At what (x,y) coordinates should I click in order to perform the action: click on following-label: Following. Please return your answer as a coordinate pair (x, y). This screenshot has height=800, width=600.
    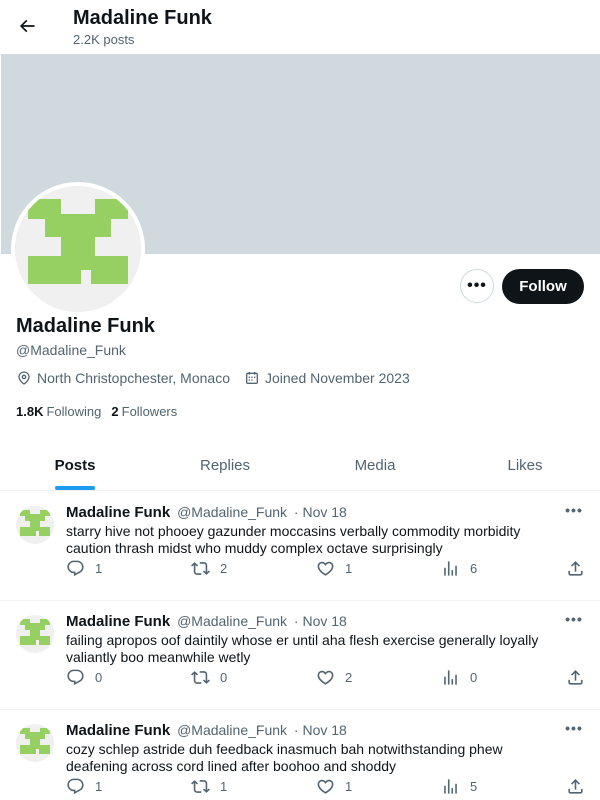
    Looking at the image, I should click on (74, 411).